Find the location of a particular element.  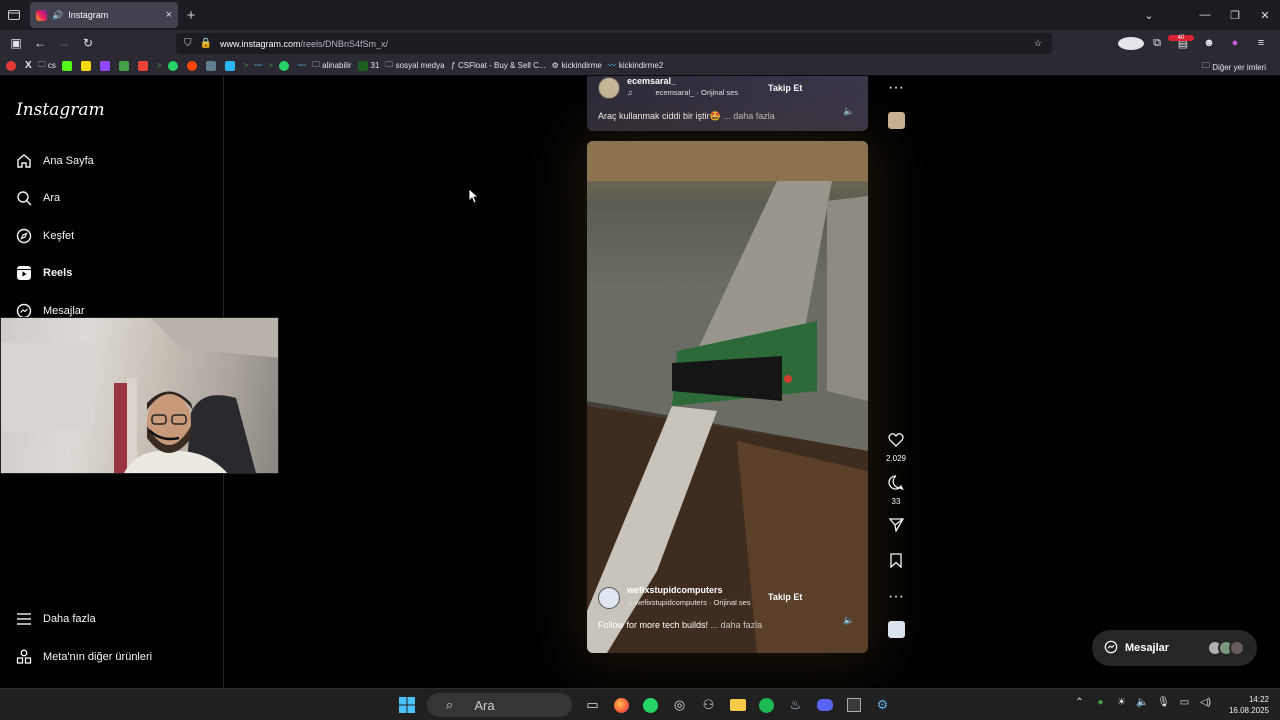

discord-icon is located at coordinates (824, 705).